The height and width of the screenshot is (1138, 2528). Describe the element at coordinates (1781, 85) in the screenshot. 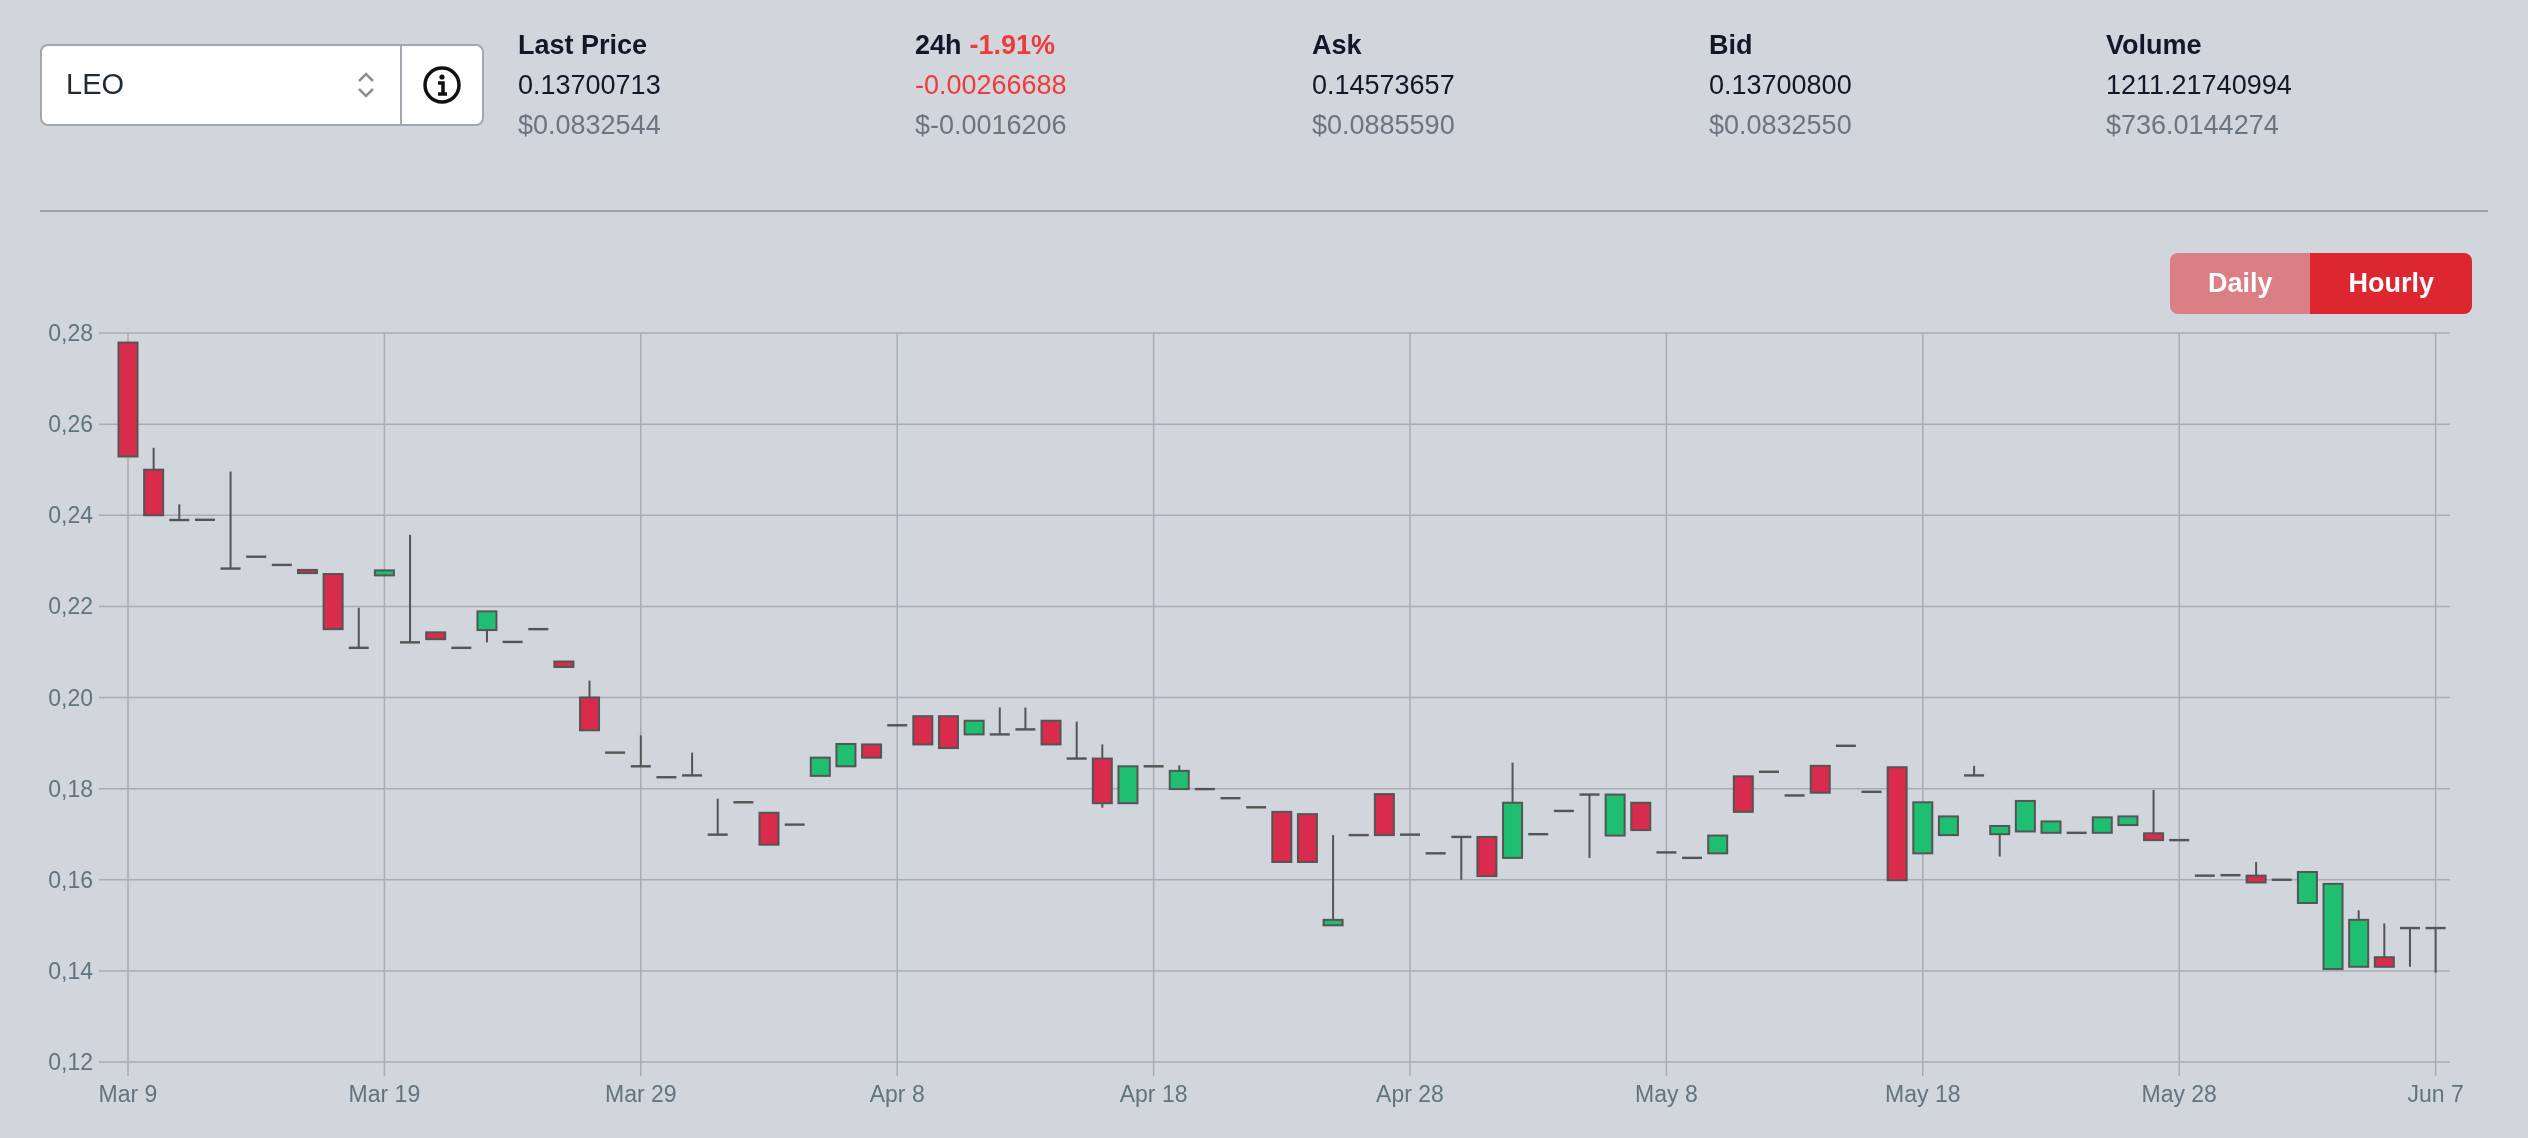

I see `stat-value: 0.13700800` at that location.